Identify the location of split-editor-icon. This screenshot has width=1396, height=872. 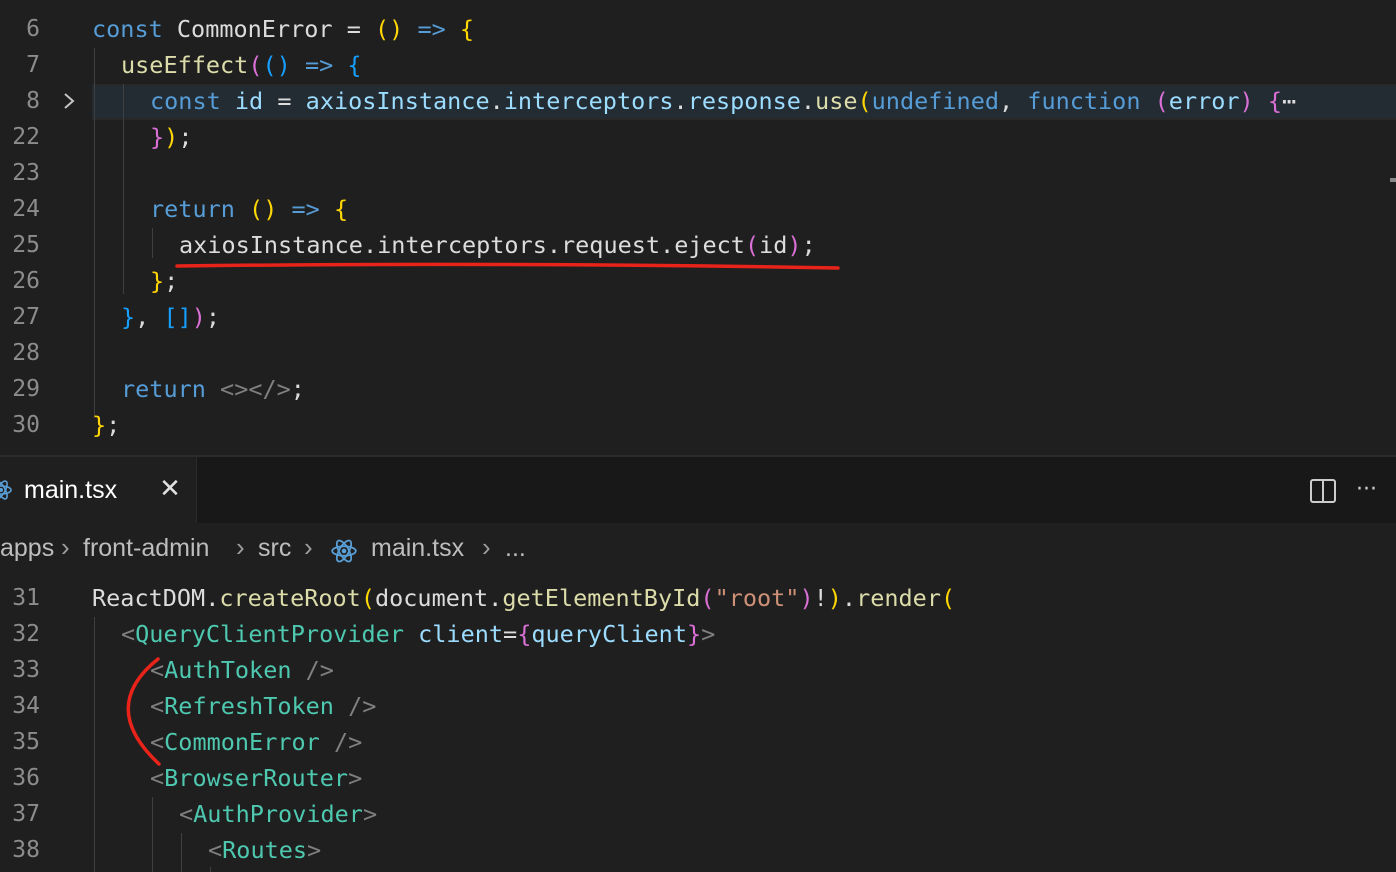
(1323, 491).